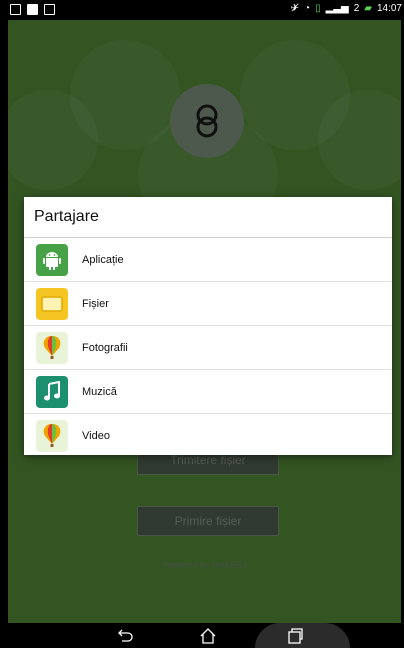  What do you see at coordinates (103, 259) in the screenshot?
I see `share-option-label: Aplicație` at bounding box center [103, 259].